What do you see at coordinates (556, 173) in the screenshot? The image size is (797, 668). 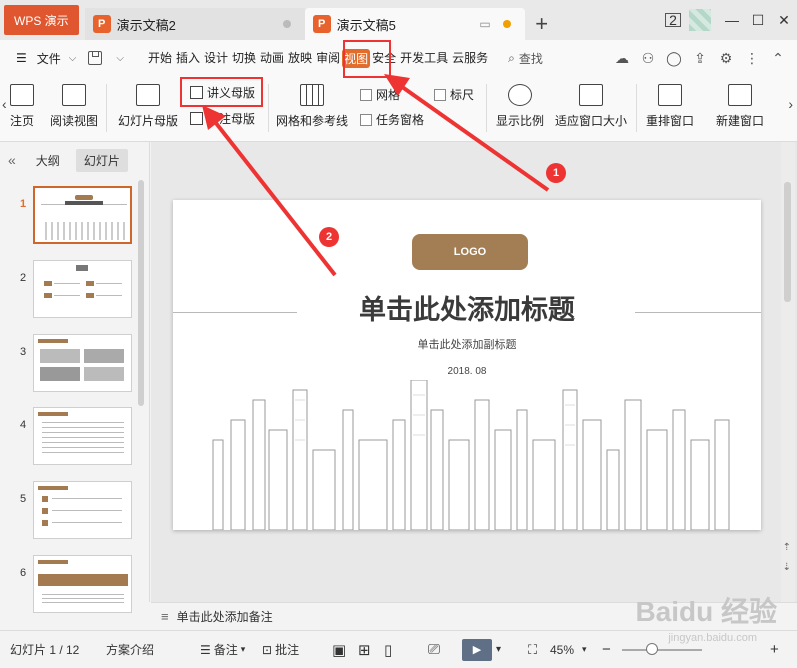 I see `step-badge-1: 1` at bounding box center [556, 173].